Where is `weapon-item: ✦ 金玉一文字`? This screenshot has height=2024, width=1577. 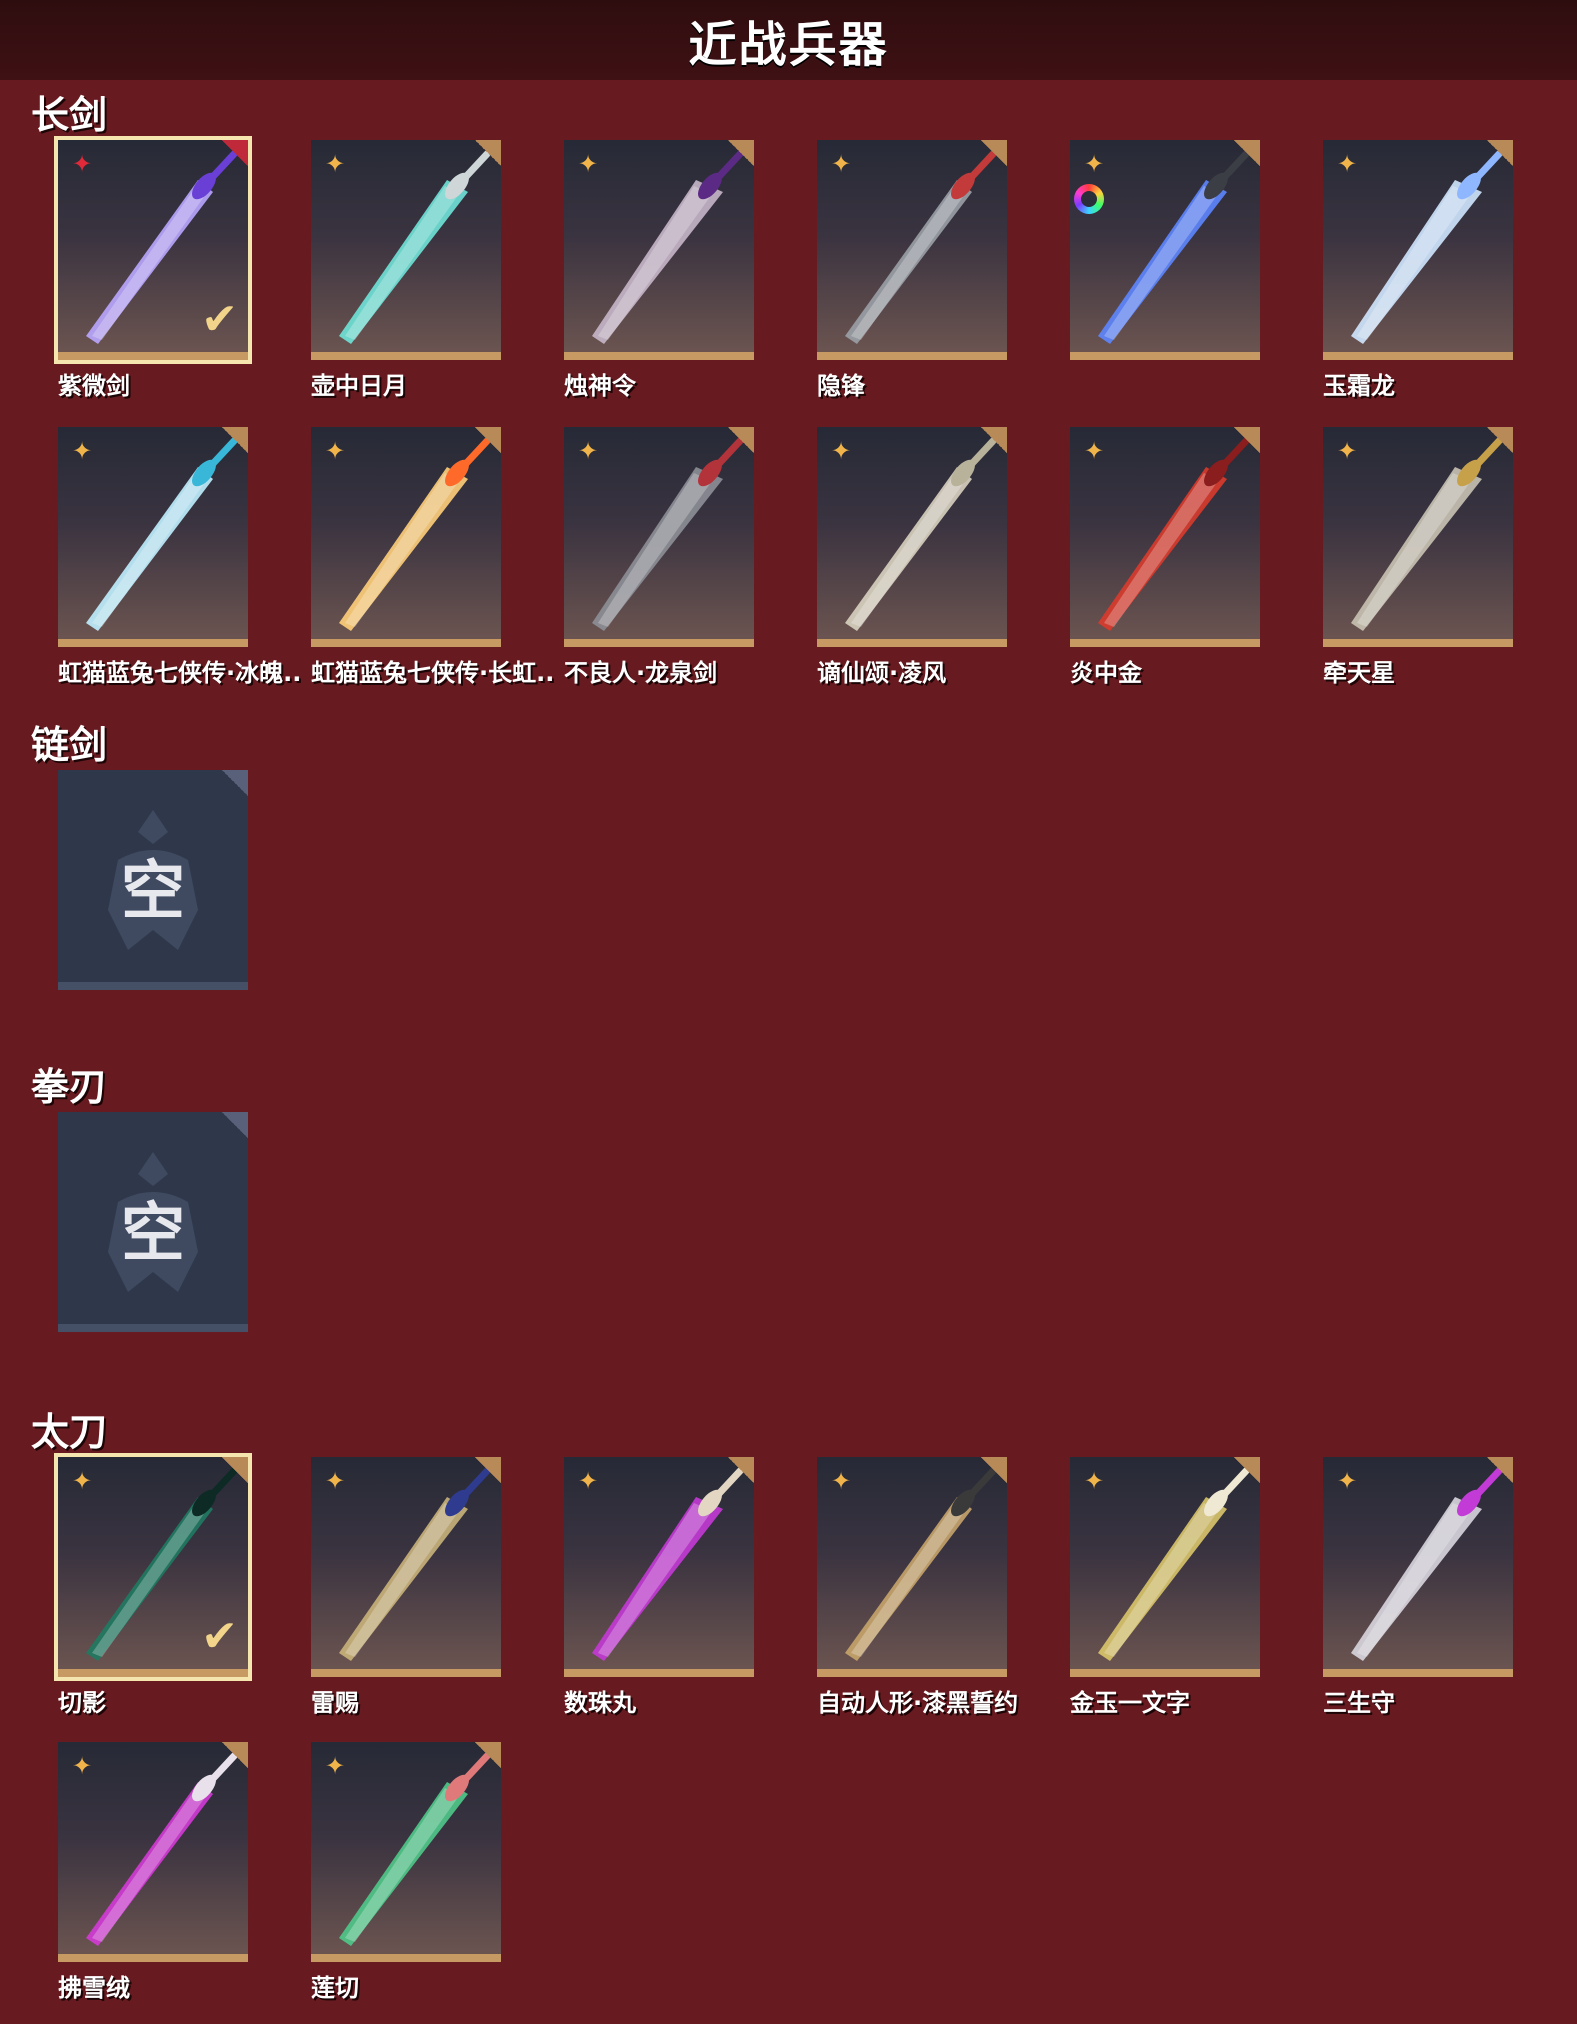 weapon-item: ✦ 金玉一文字 is located at coordinates (1196, 1587).